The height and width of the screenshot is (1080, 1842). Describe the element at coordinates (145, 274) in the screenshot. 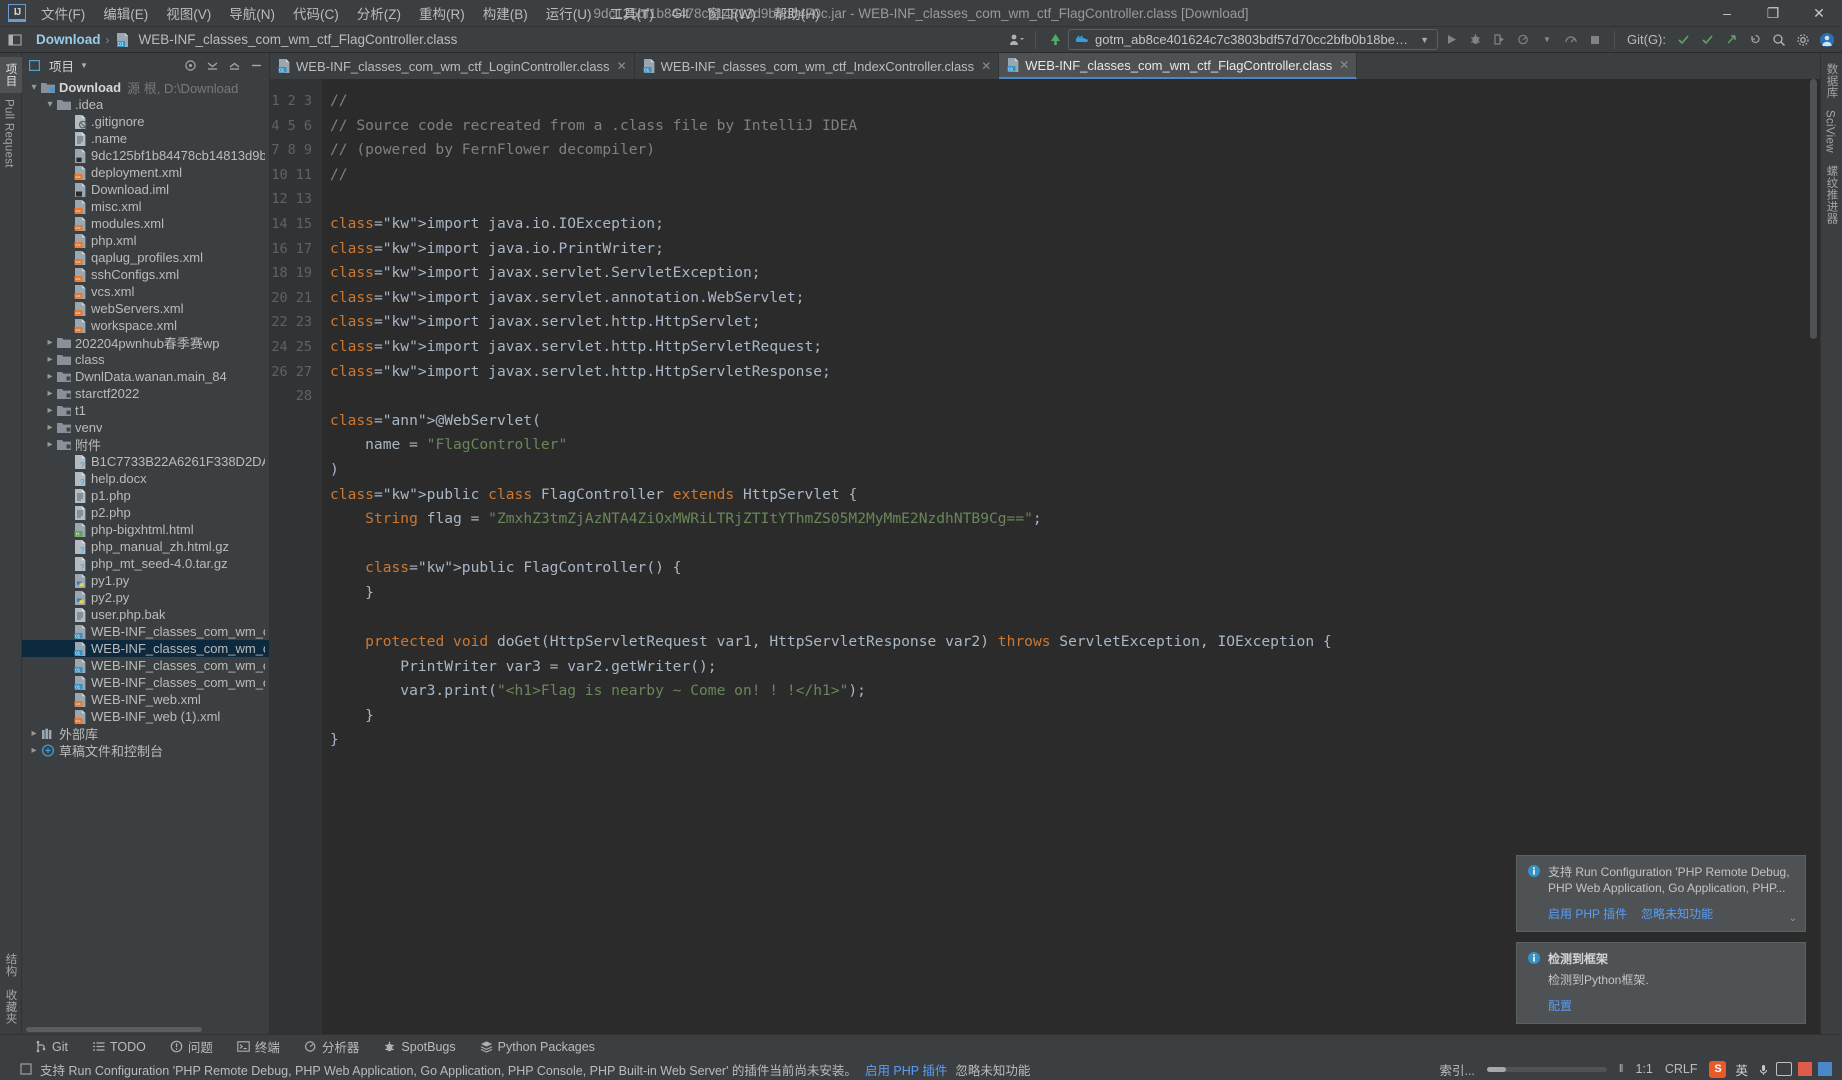

I see `tree-row: <> sshConfigs.xml` at that location.